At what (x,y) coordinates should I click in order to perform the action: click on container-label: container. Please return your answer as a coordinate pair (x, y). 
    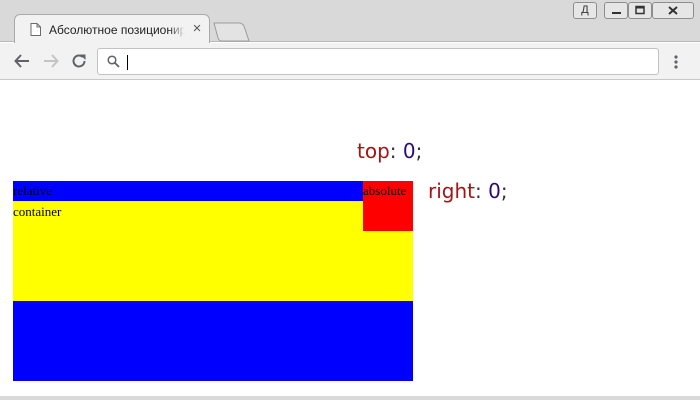
    Looking at the image, I should click on (37, 211).